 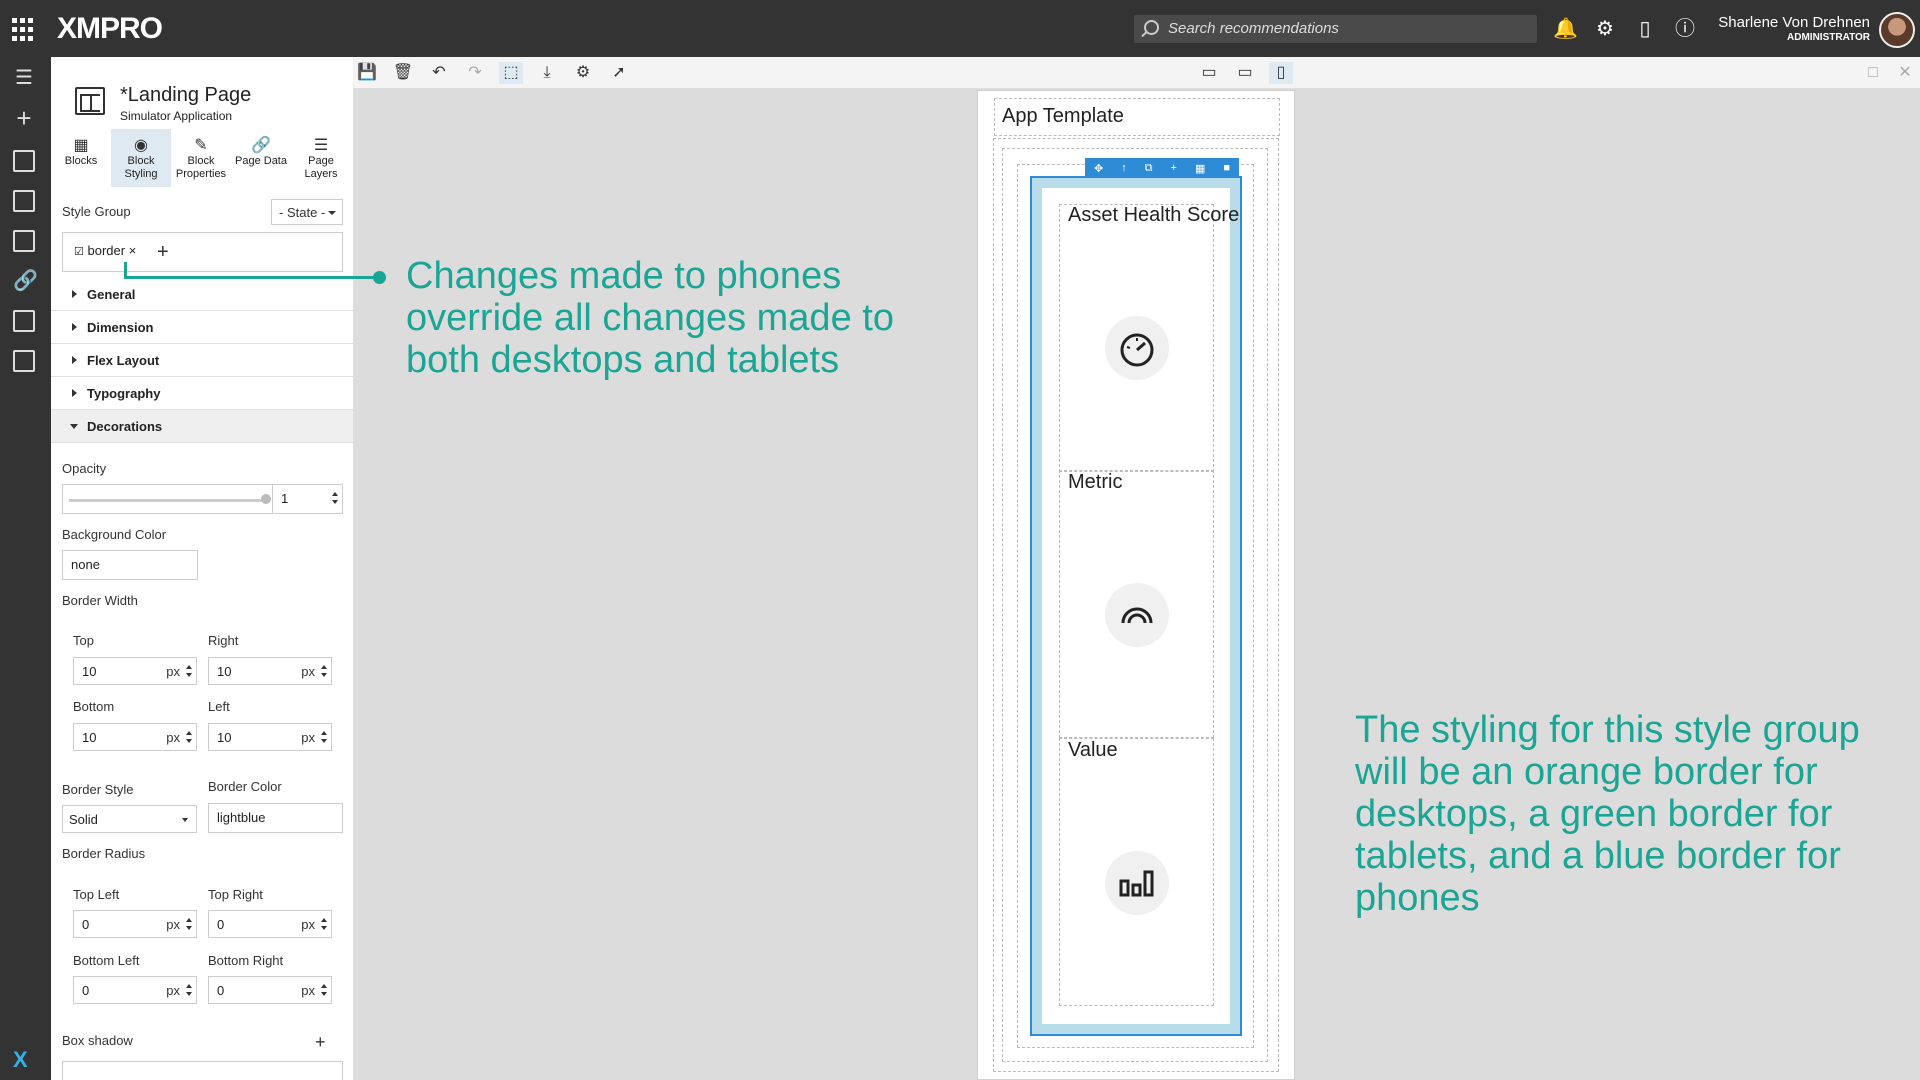 What do you see at coordinates (1137, 615) in the screenshot?
I see `arc-gauge-icon` at bounding box center [1137, 615].